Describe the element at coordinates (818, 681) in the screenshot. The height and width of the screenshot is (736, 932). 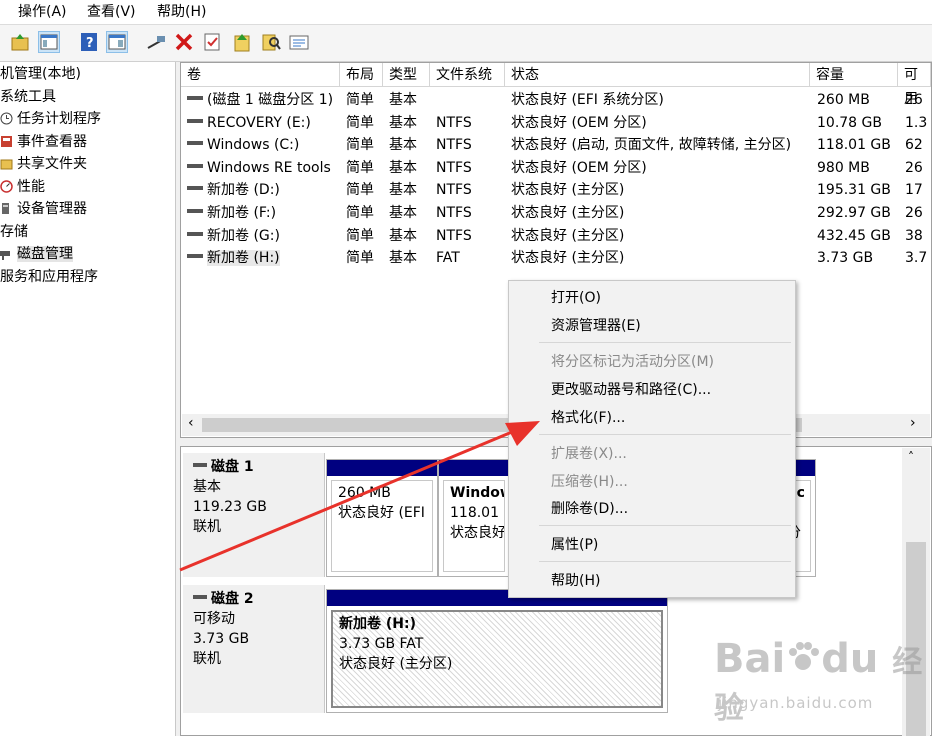
I see `baidu-watermark: Bai du 经验 jingyan.baidu.com` at that location.